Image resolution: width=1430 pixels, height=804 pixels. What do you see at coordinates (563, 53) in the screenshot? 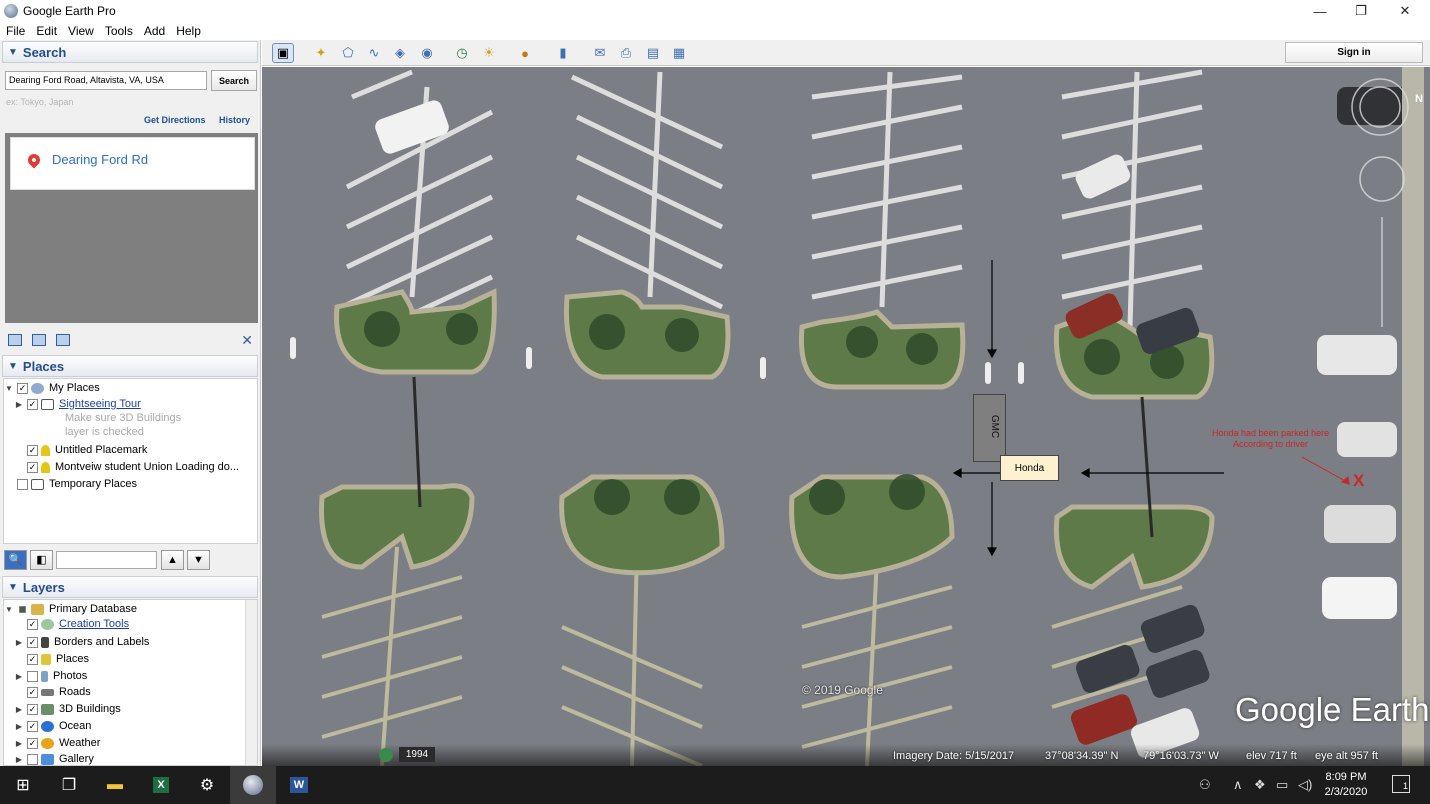
I see `ruler-icon: ▮` at bounding box center [563, 53].